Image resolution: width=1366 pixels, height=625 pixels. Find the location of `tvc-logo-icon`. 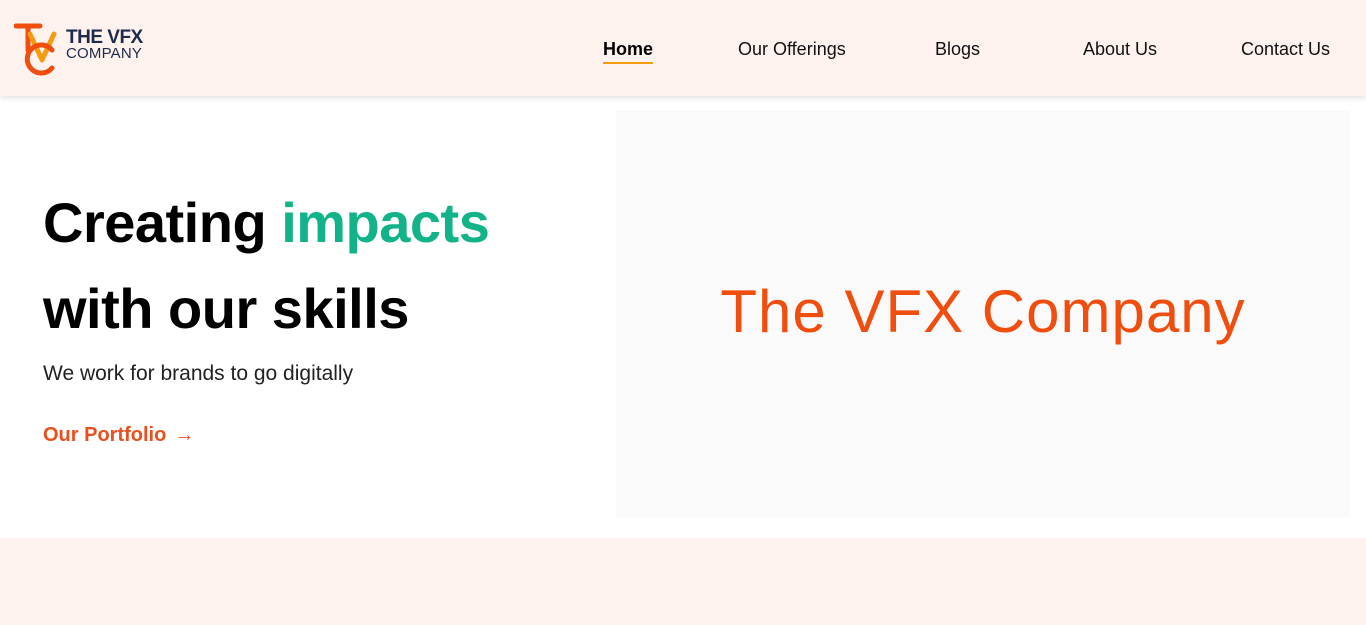

tvc-logo-icon is located at coordinates (35, 49).